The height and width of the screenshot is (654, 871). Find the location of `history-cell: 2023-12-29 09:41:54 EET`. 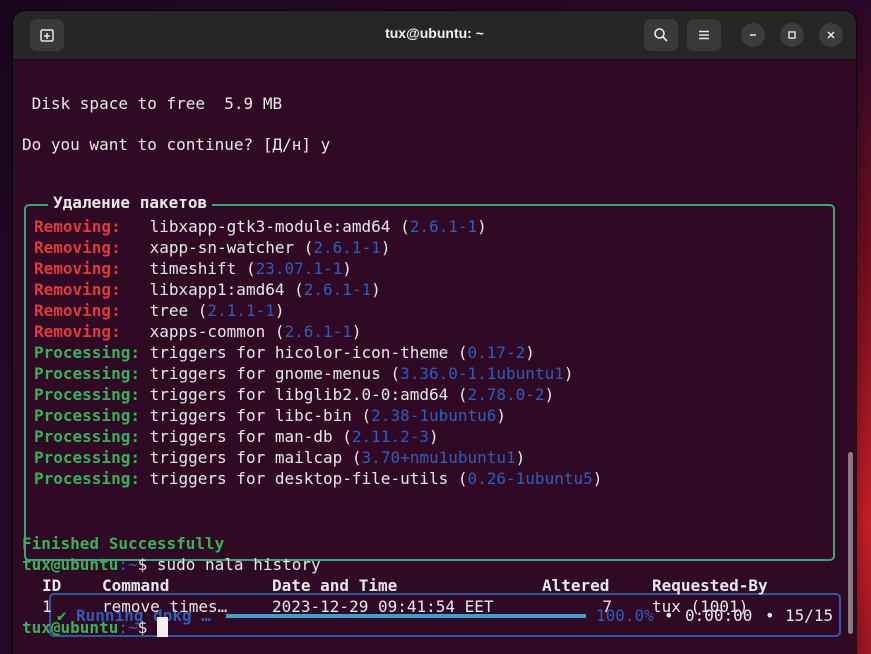

history-cell: 2023-12-29 09:41:54 EET is located at coordinates (383, 606).